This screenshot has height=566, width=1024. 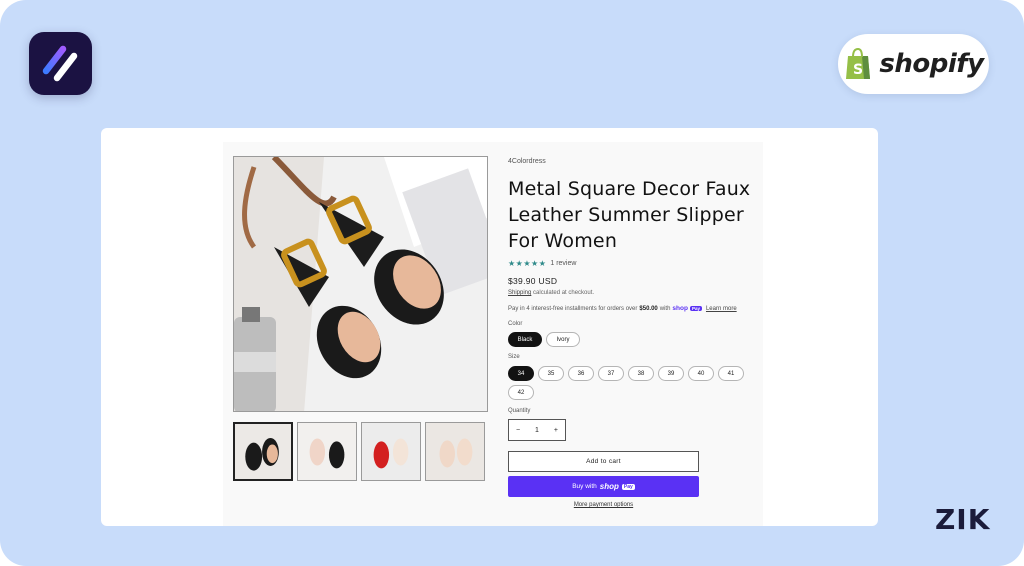 I want to click on quantity-decrease-button: −, so click(x=518, y=430).